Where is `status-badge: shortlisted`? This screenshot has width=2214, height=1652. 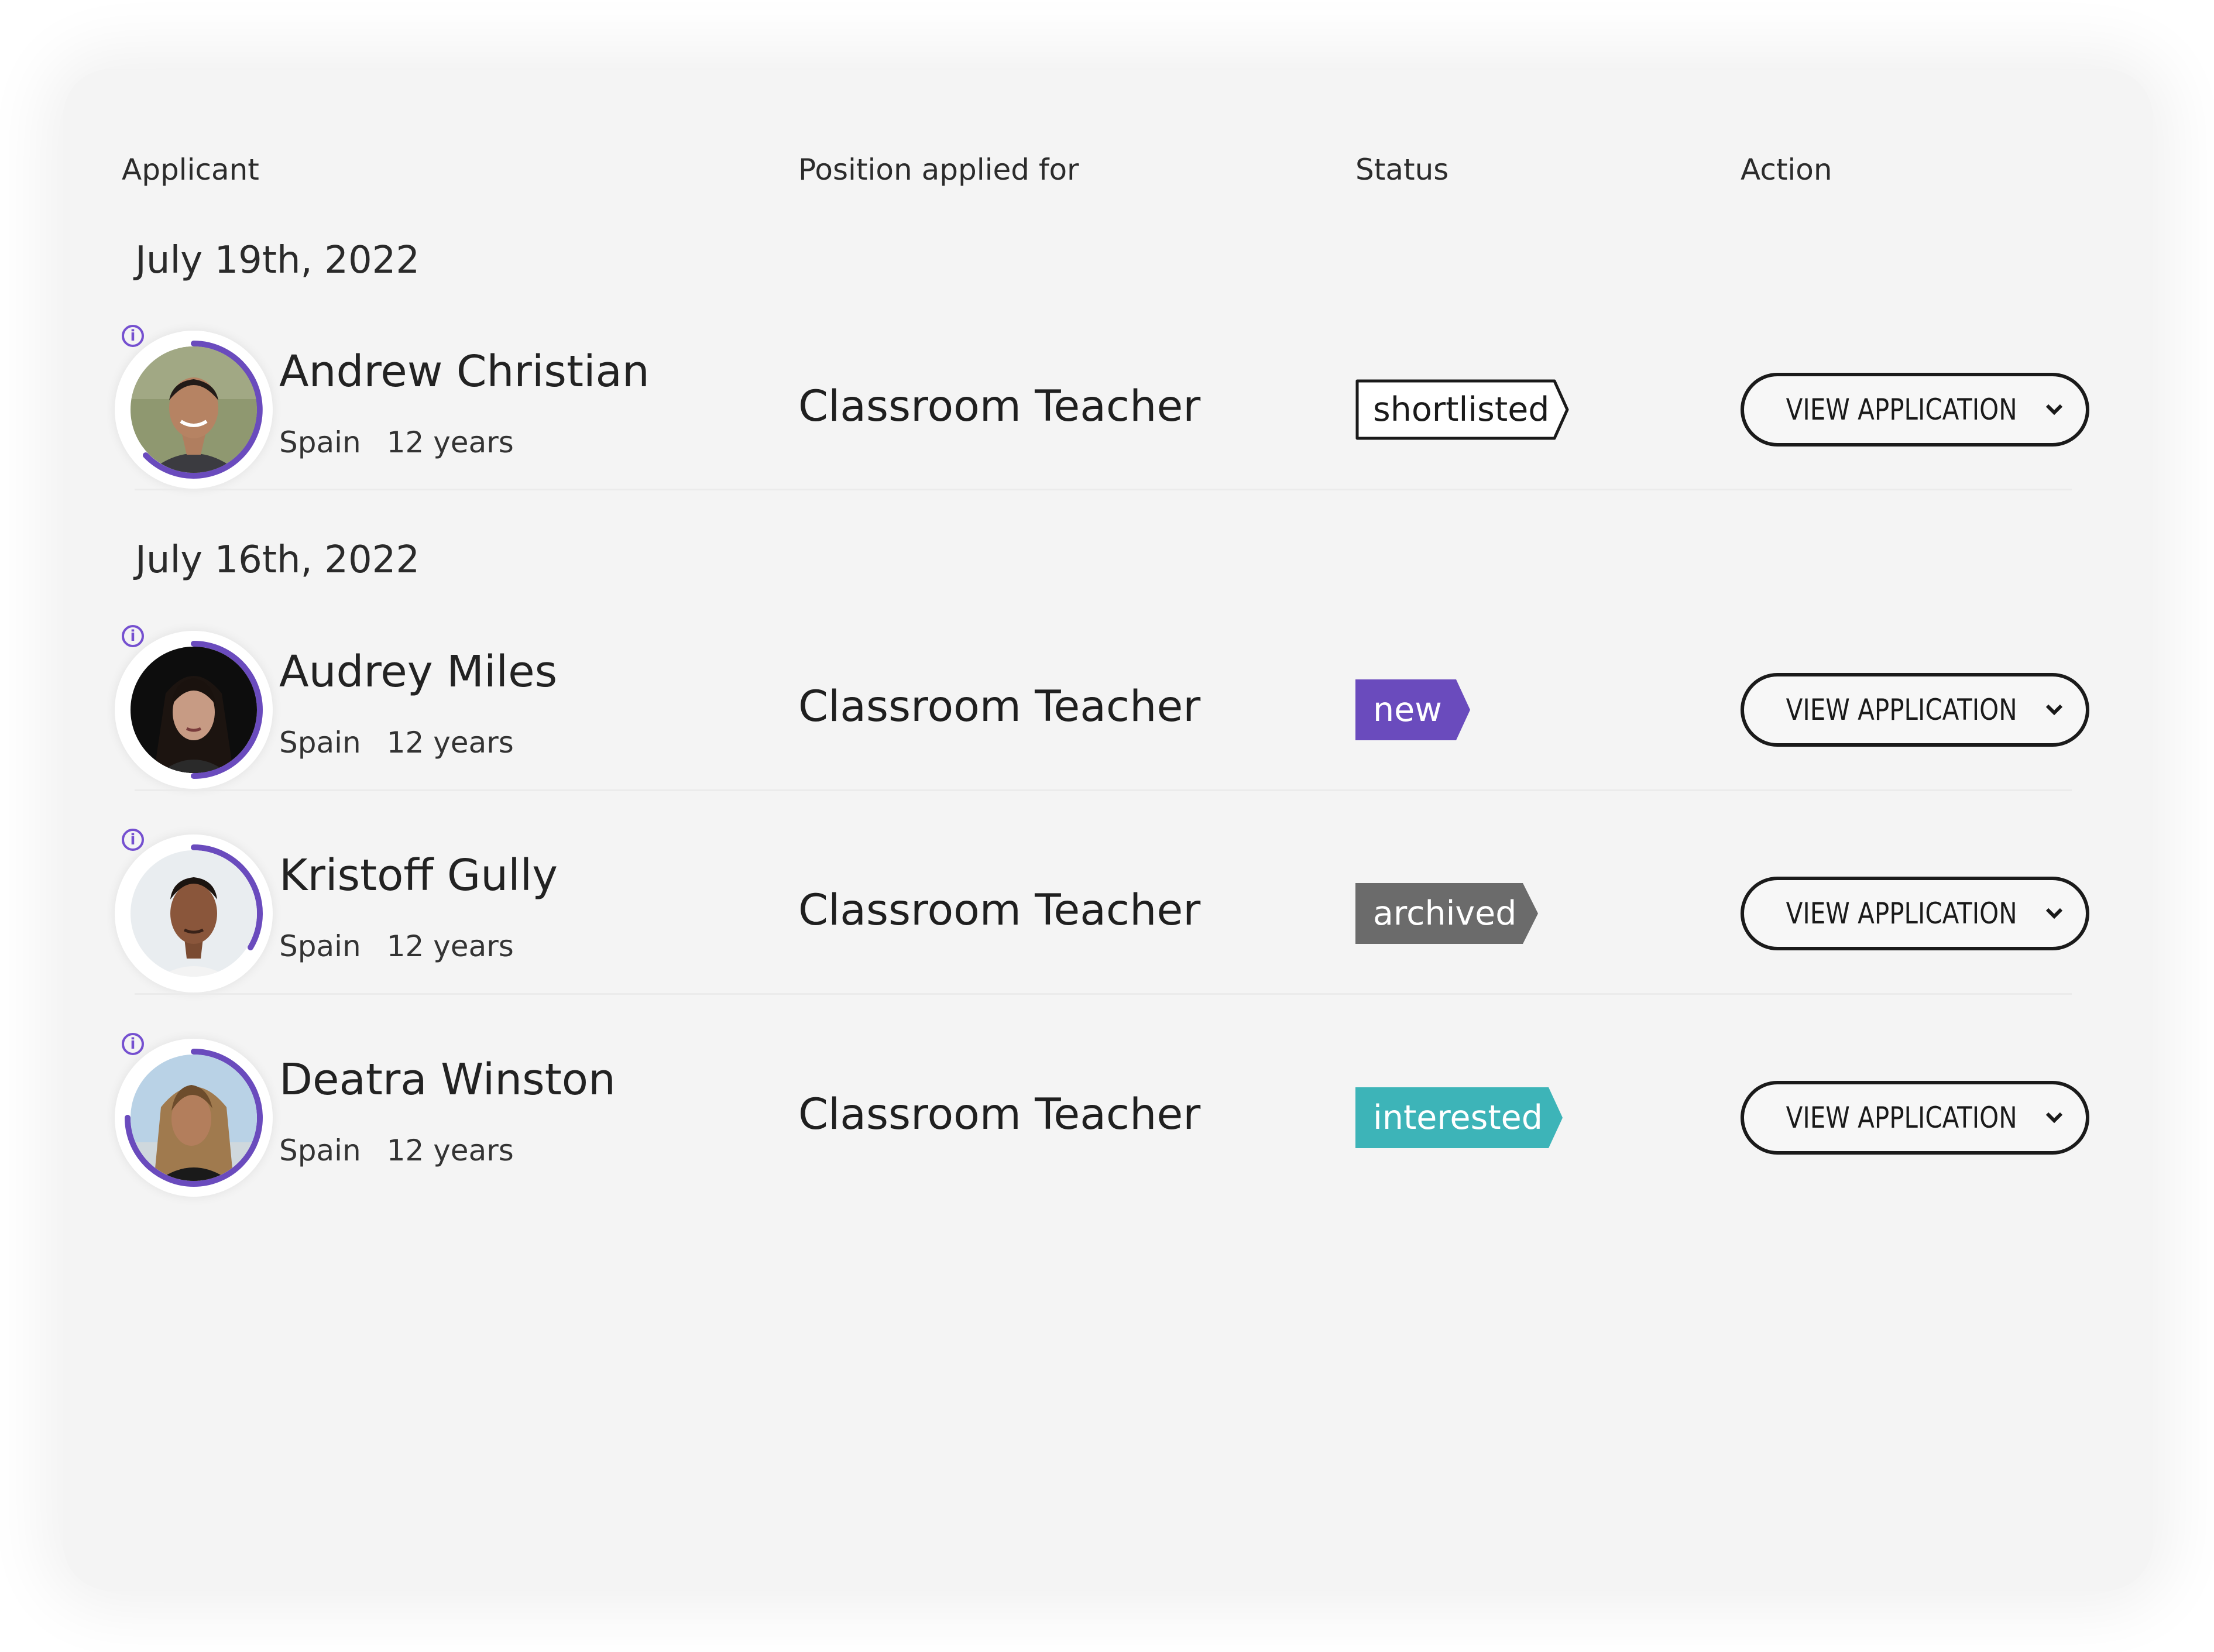 status-badge: shortlisted is located at coordinates (1463, 410).